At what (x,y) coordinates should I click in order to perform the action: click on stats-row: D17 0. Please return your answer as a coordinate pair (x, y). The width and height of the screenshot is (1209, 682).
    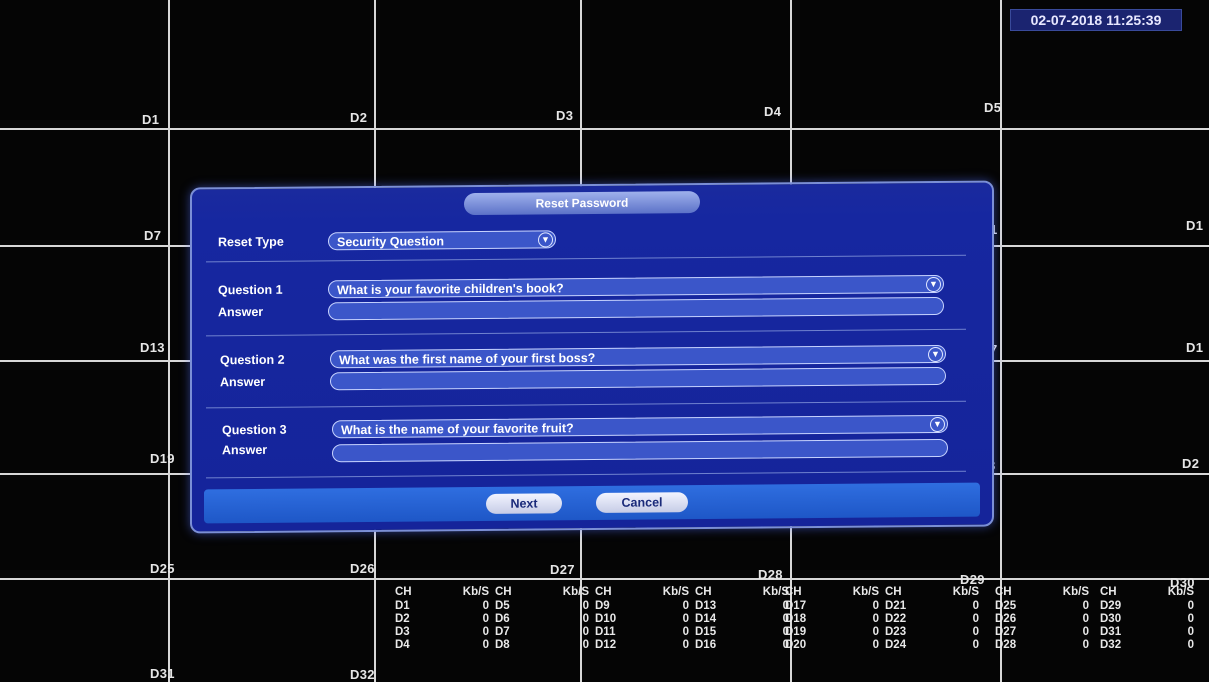
    Looking at the image, I should click on (835, 606).